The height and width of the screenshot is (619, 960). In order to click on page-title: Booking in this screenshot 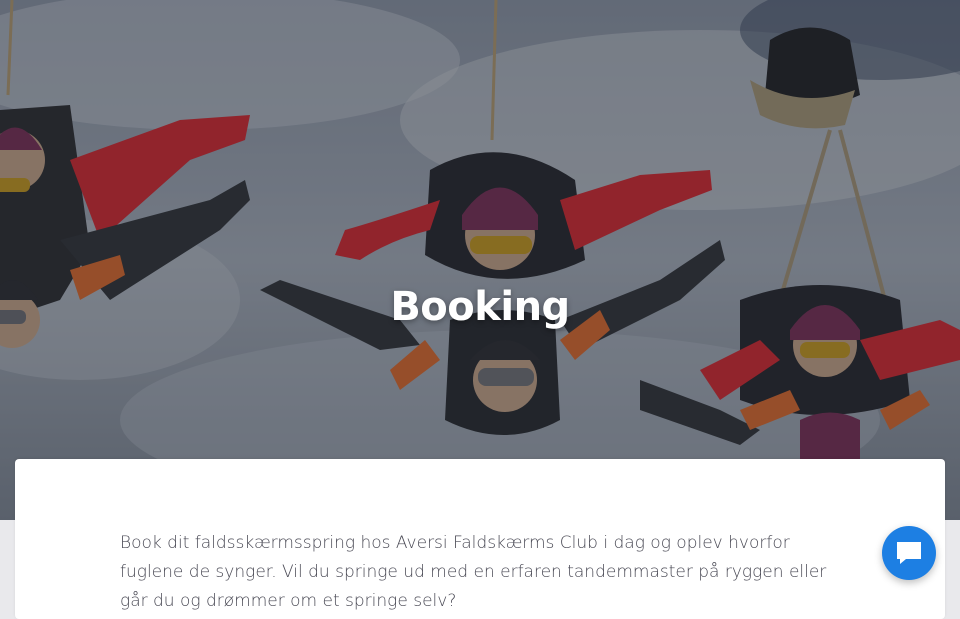, I will do `click(480, 307)`.